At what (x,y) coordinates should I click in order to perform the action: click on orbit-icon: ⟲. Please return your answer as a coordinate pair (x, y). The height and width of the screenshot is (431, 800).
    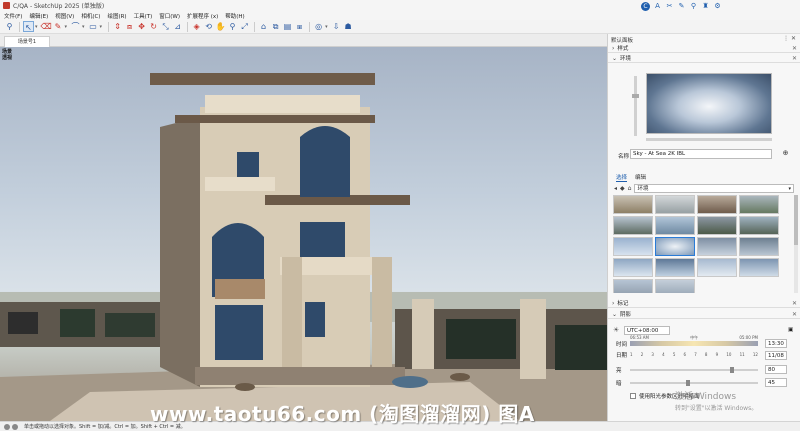
    Looking at the image, I should click on (208, 26).